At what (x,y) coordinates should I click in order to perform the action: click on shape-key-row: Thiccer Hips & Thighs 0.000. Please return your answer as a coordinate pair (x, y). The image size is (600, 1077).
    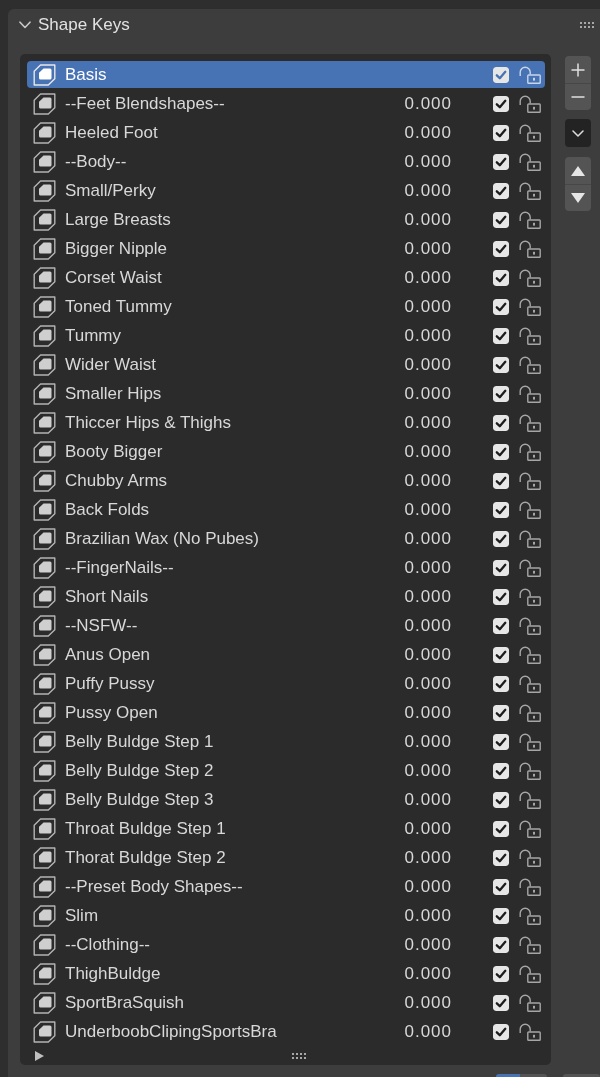
    Looking at the image, I should click on (286, 422).